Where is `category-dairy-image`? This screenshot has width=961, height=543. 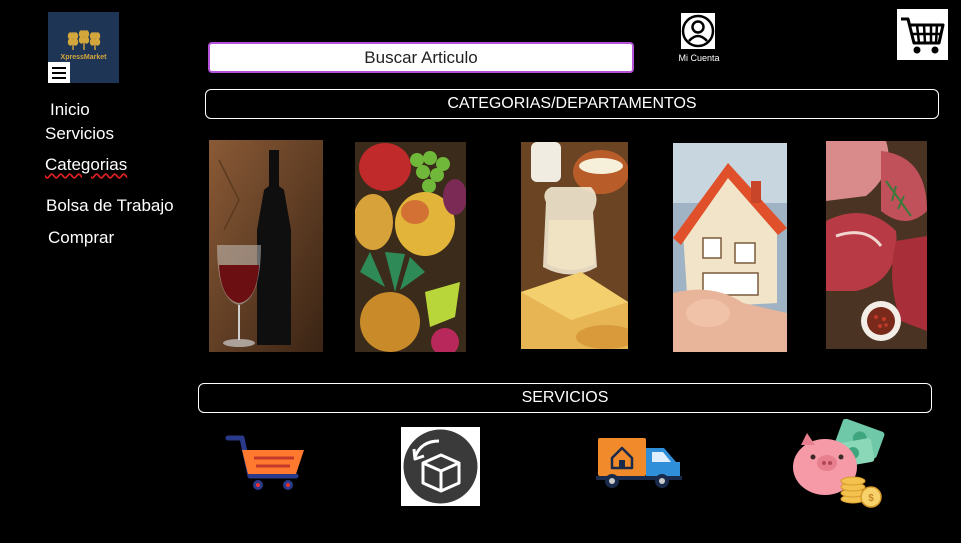
category-dairy-image is located at coordinates (574, 245).